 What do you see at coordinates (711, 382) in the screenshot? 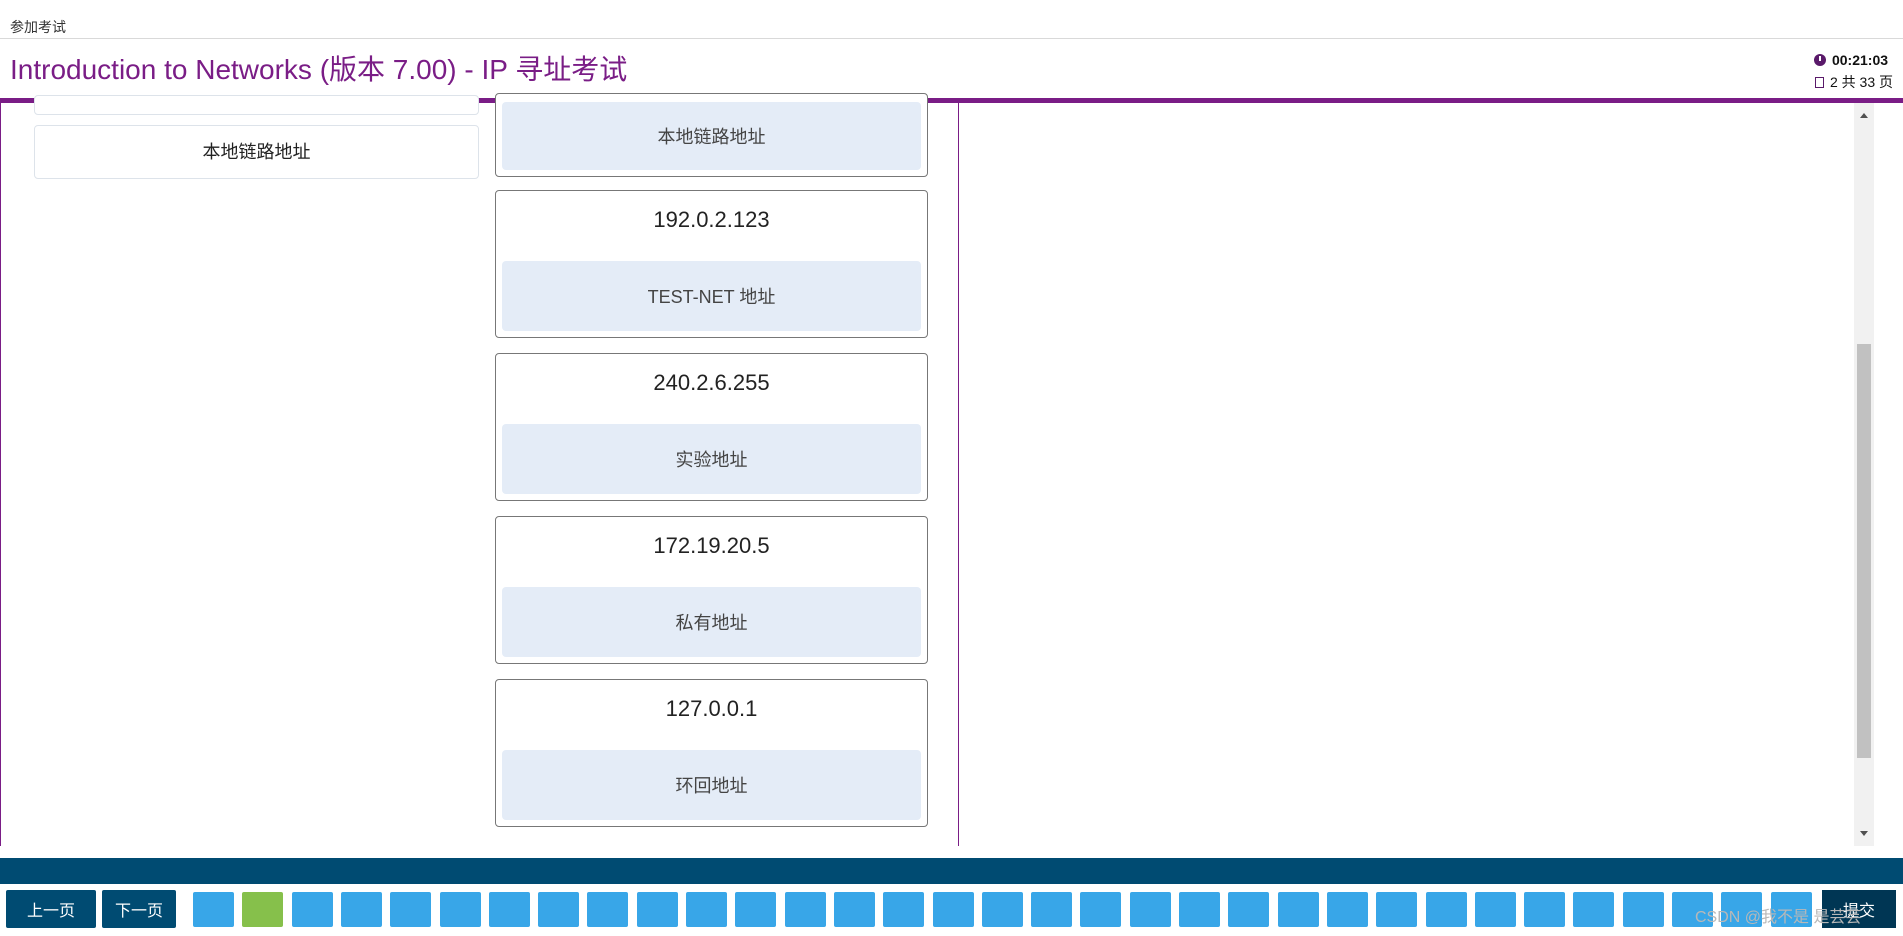
I see `ip-address: 240.2.6.255` at bounding box center [711, 382].